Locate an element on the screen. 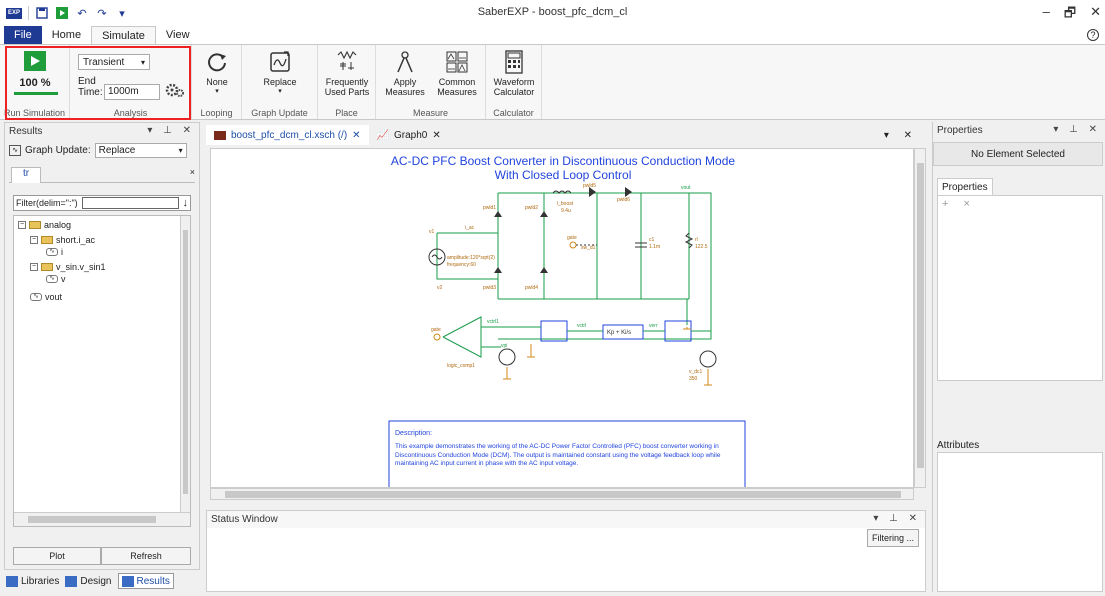 The image size is (1105, 596). label-rl: rl is located at coordinates (696, 240).